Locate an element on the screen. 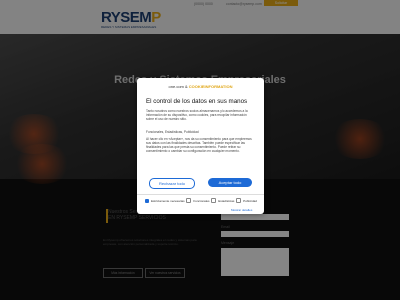 The height and width of the screenshot is (300, 400). option-statistics: Estadísticas is located at coordinates (222, 201).